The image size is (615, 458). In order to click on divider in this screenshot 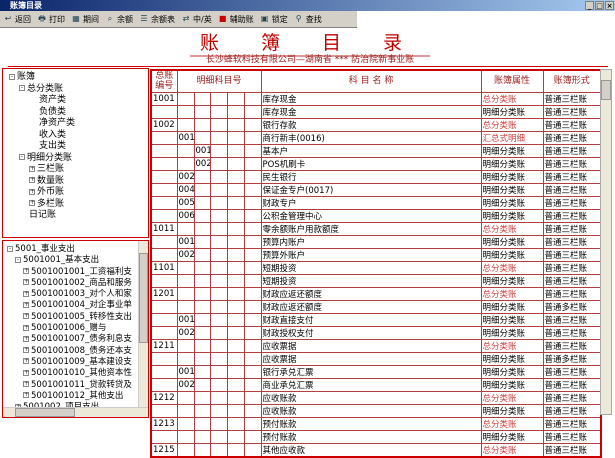, I will do `click(308, 66)`.